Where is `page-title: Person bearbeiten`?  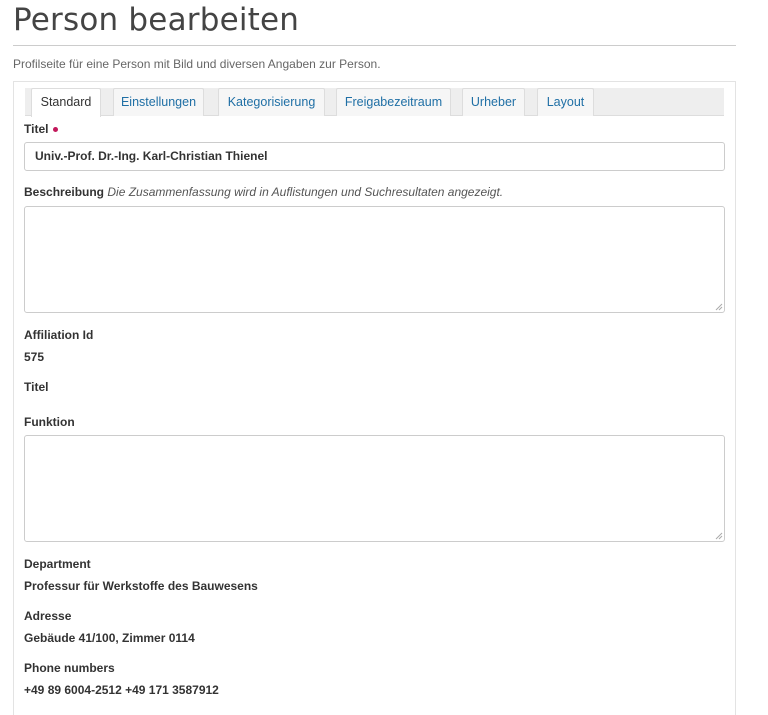 page-title: Person bearbeiten is located at coordinates (156, 20).